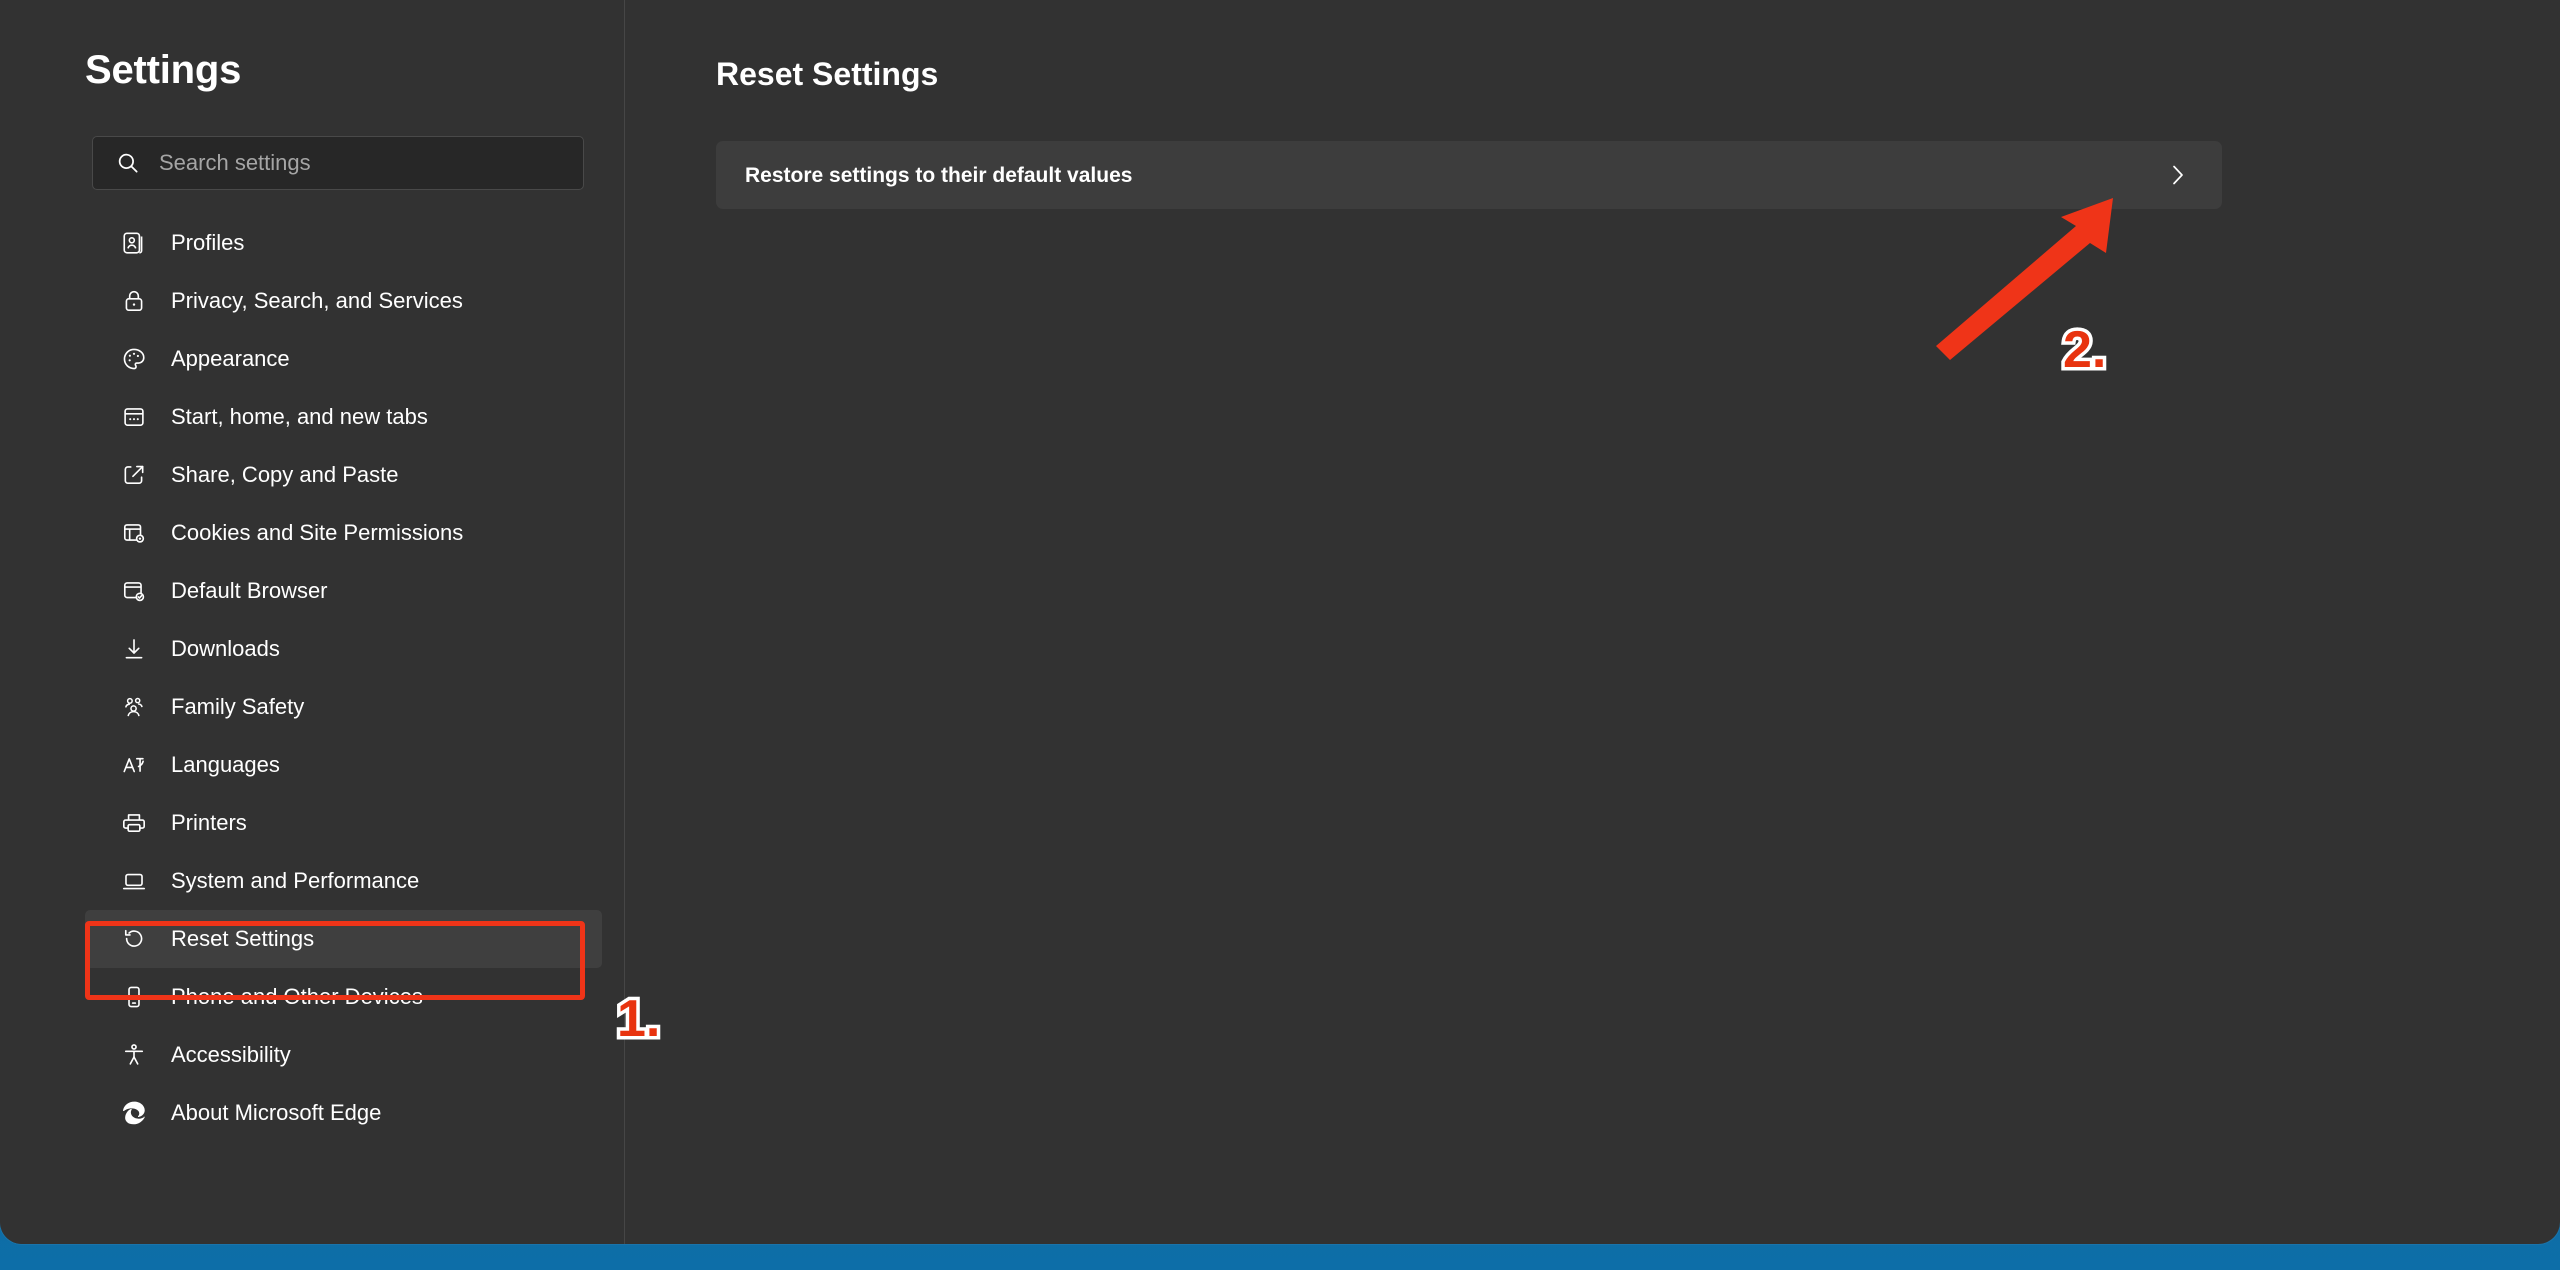 The image size is (2560, 1270). Describe the element at coordinates (343, 649) in the screenshot. I see `sidebar-item-downloads: Downloads` at that location.